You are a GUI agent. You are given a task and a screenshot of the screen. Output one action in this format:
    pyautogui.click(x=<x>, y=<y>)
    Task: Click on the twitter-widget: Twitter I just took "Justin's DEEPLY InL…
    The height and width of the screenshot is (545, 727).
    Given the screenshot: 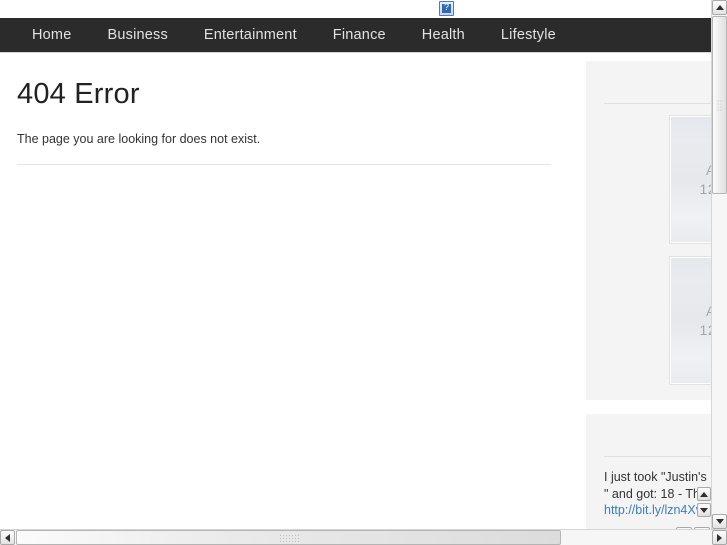 What is the action you would take?
    pyautogui.click(x=648, y=471)
    